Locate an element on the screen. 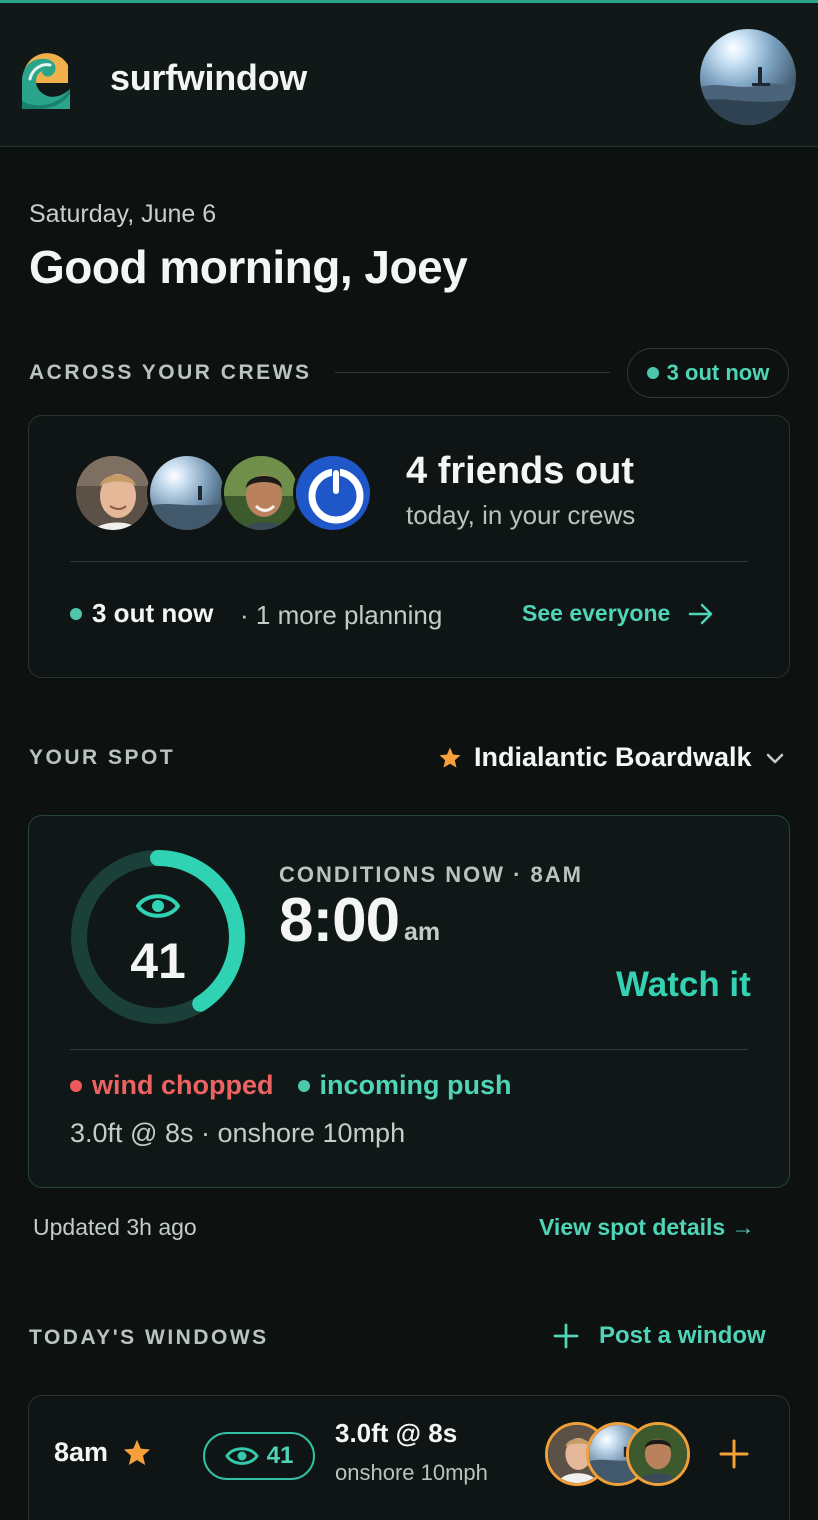 Image resolution: width=818 pixels, height=1520 pixels. spot-selector: Indialantic Boardwalk is located at coordinates (612, 757).